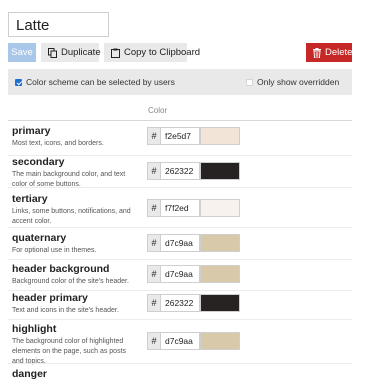 This screenshot has height=388, width=374. I want to click on color-name: tertiary, so click(30, 199).